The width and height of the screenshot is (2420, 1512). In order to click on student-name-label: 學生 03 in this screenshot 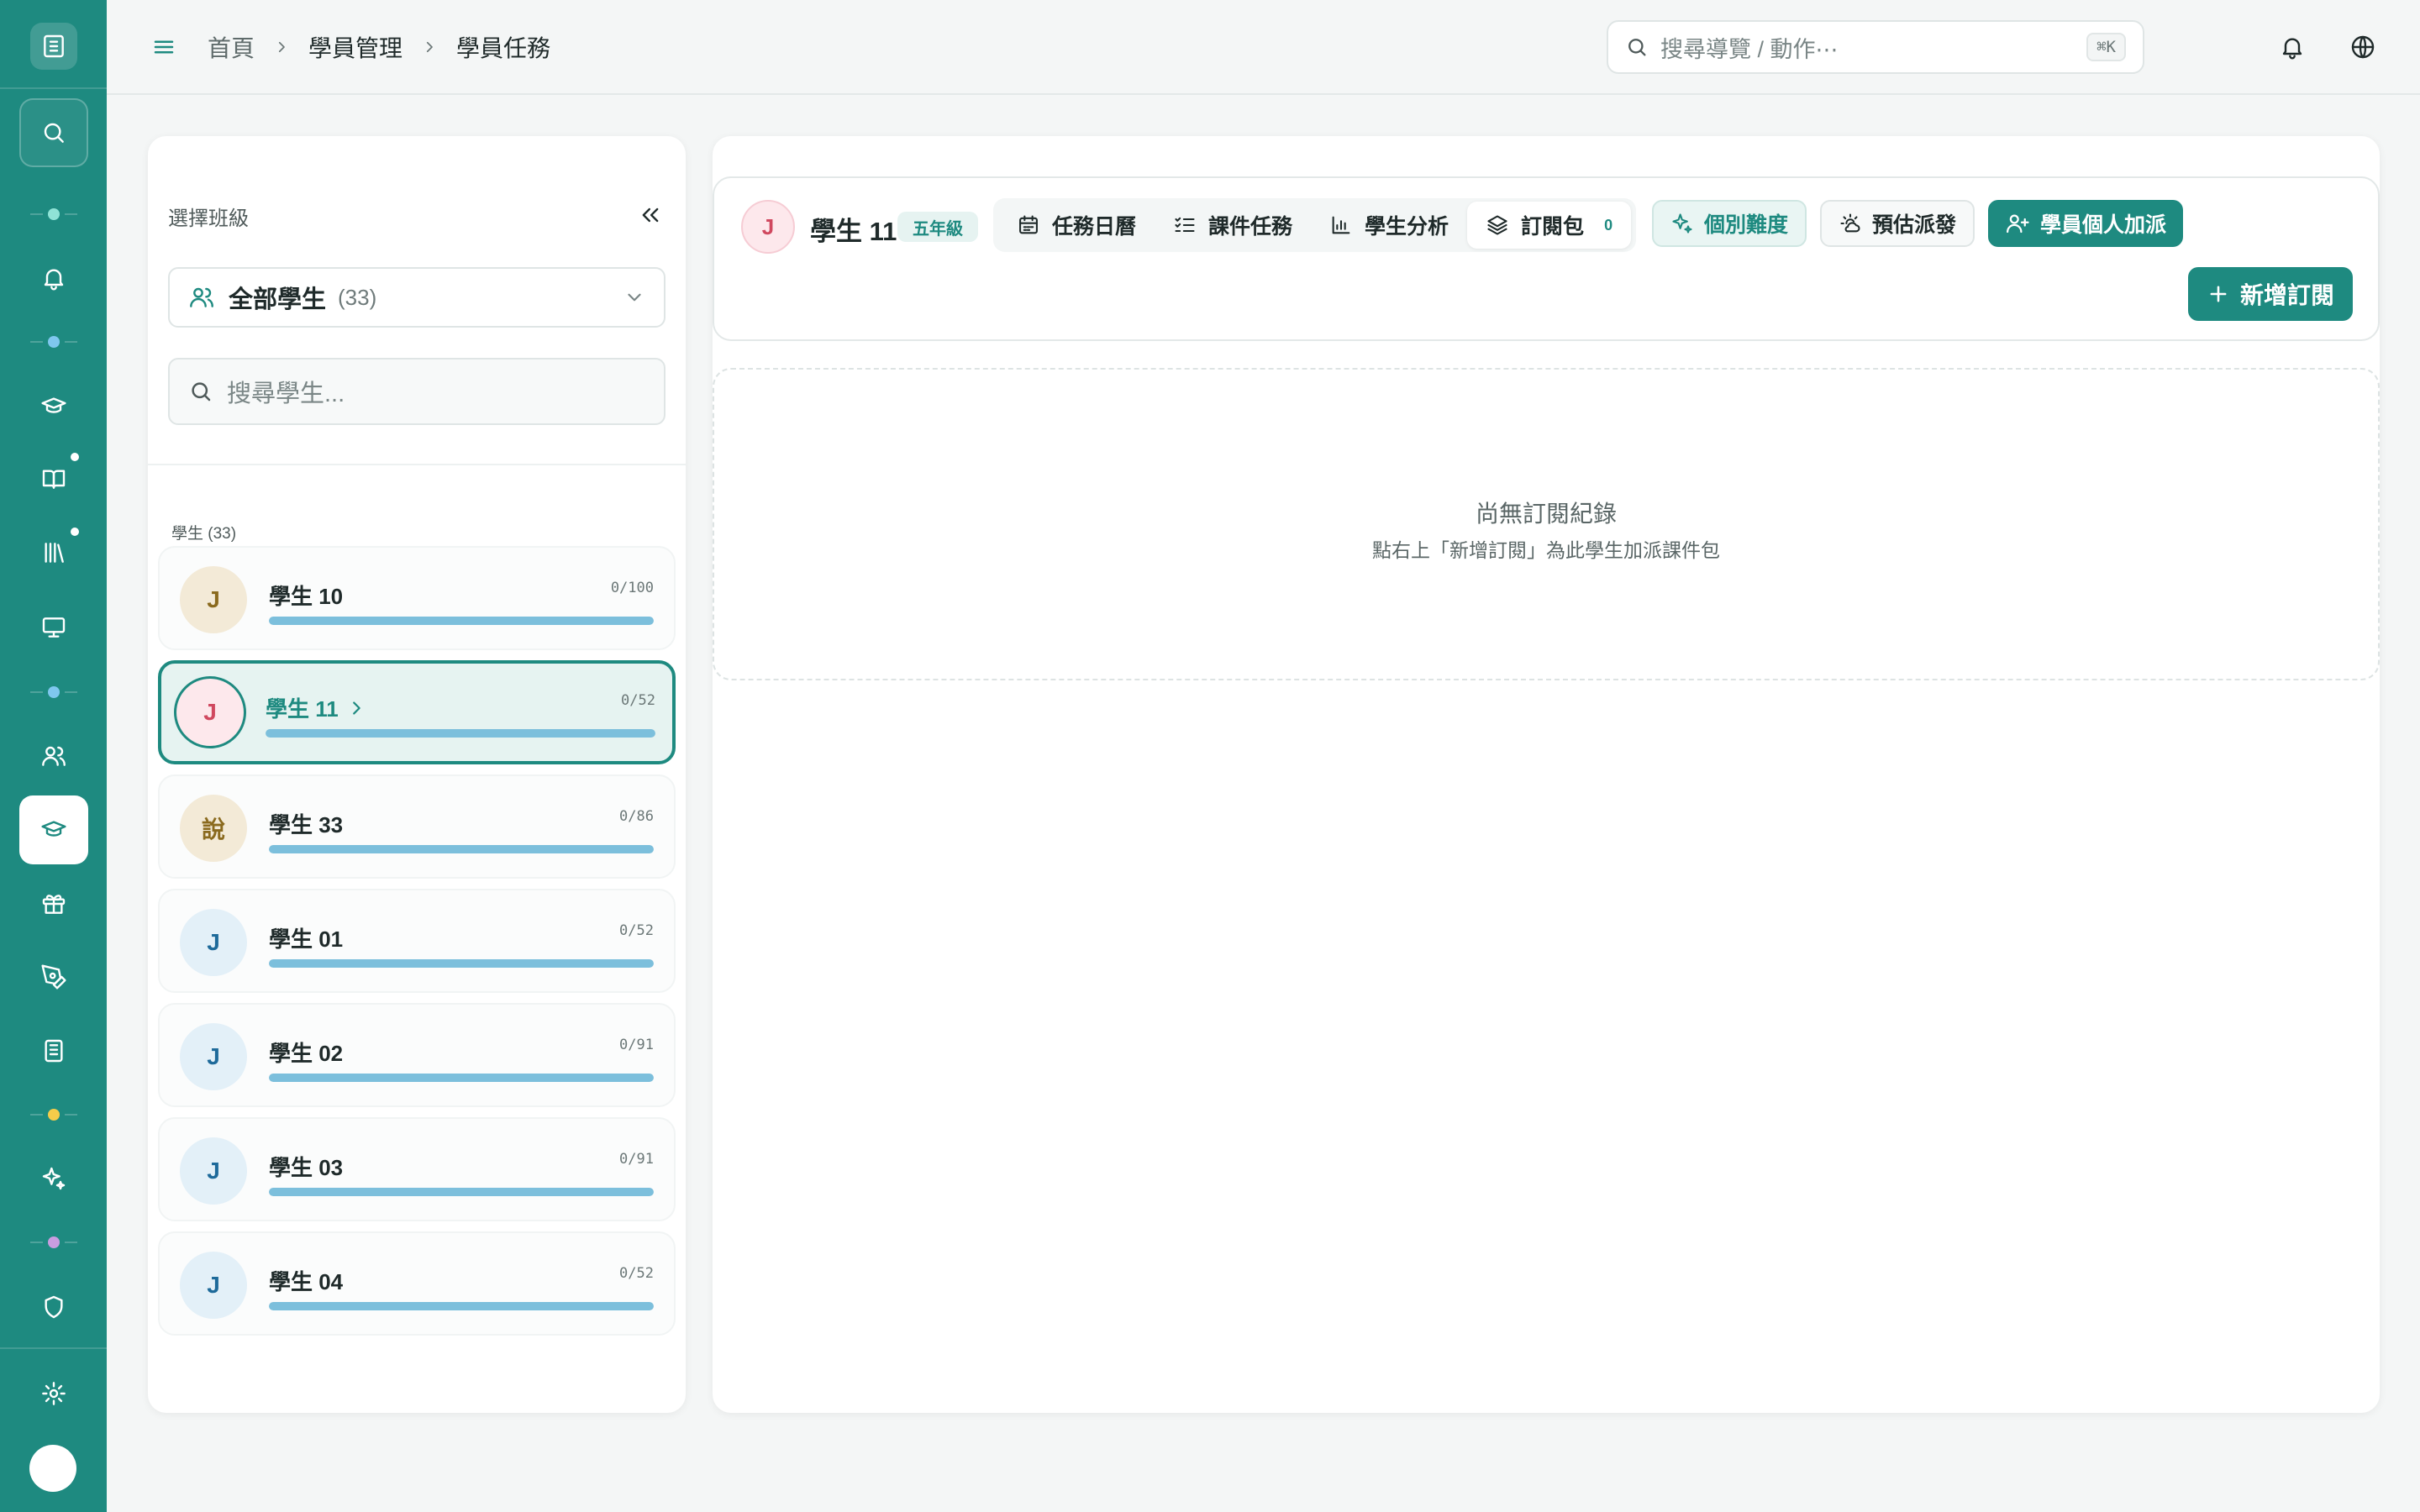, I will do `click(306, 1167)`.